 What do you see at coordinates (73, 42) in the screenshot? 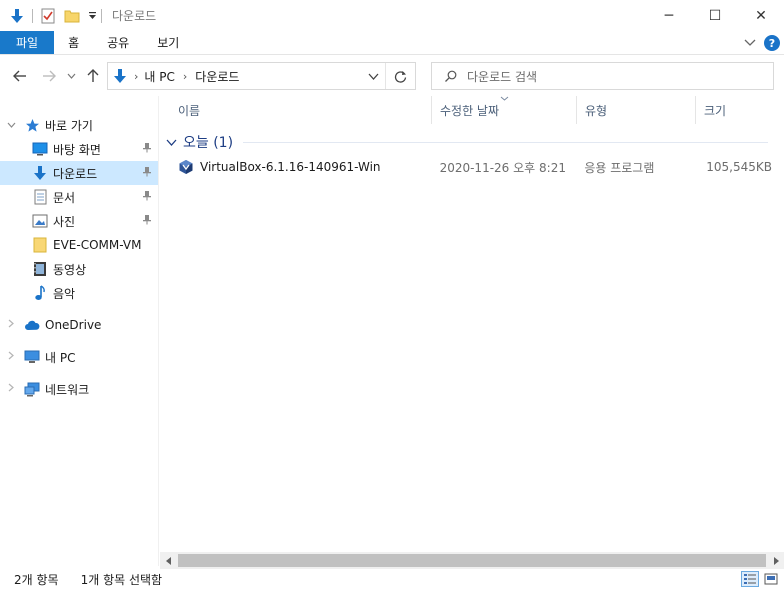
I see `tab-home: 홈` at bounding box center [73, 42].